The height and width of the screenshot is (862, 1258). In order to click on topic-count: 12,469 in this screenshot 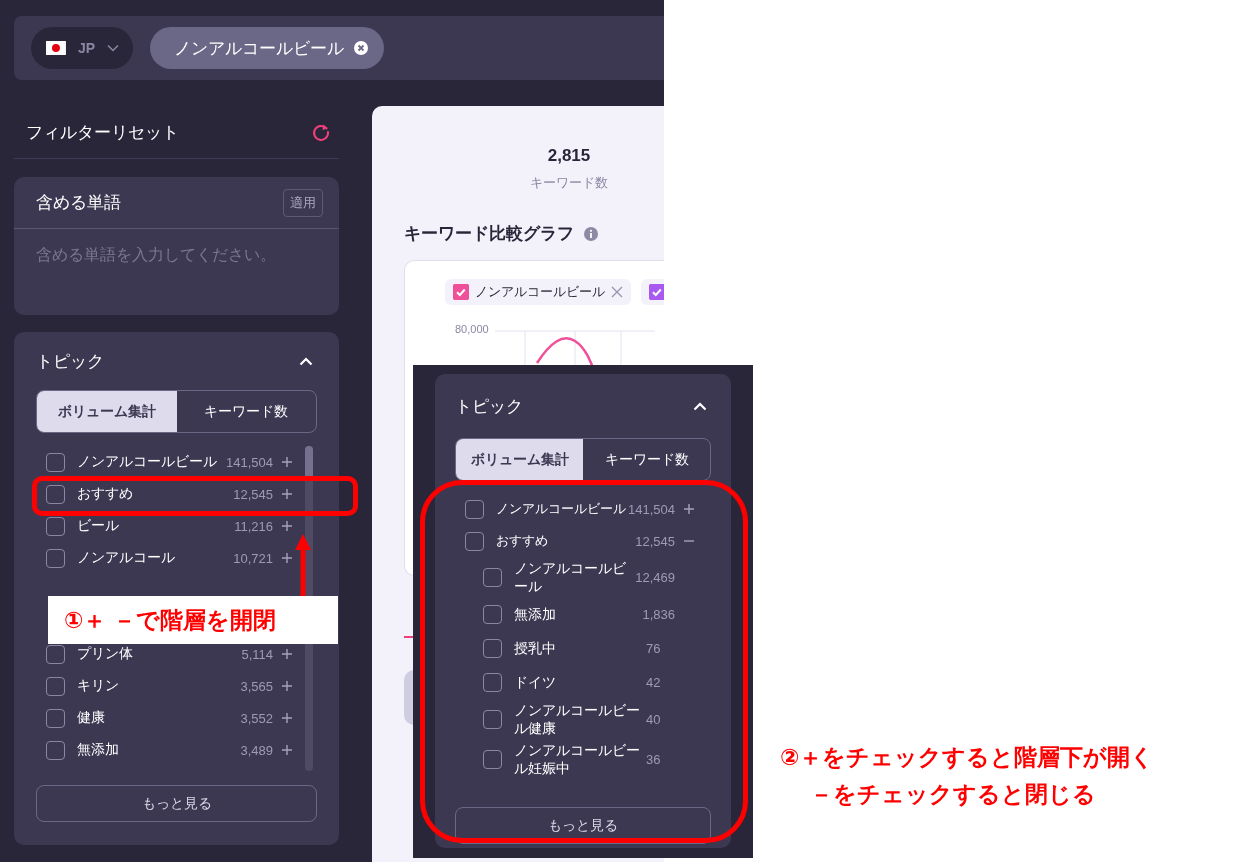, I will do `click(655, 577)`.